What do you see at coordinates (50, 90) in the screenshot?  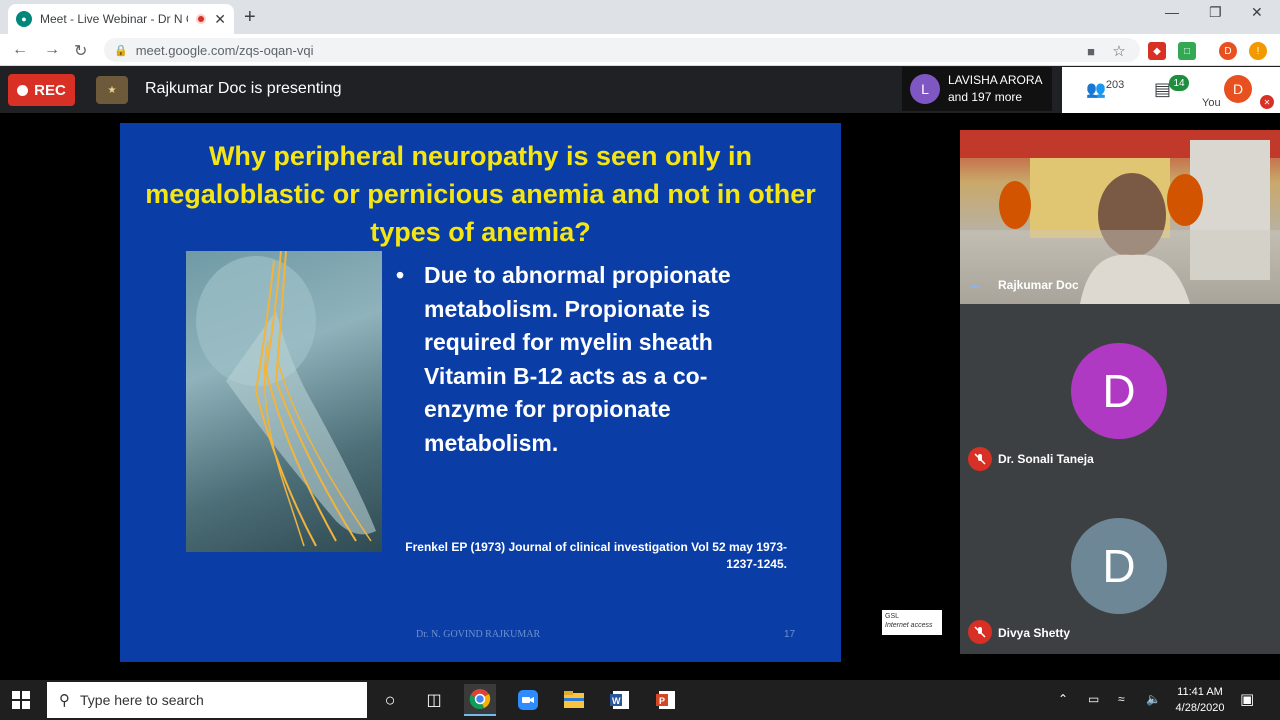 I see `rec-label: REC` at bounding box center [50, 90].